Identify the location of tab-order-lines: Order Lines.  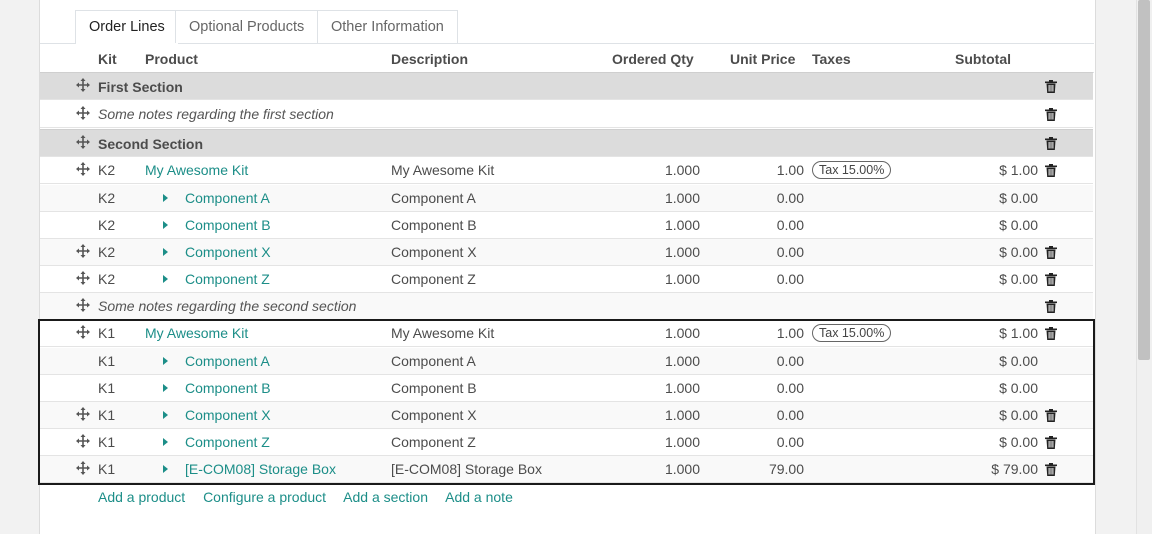
(127, 27).